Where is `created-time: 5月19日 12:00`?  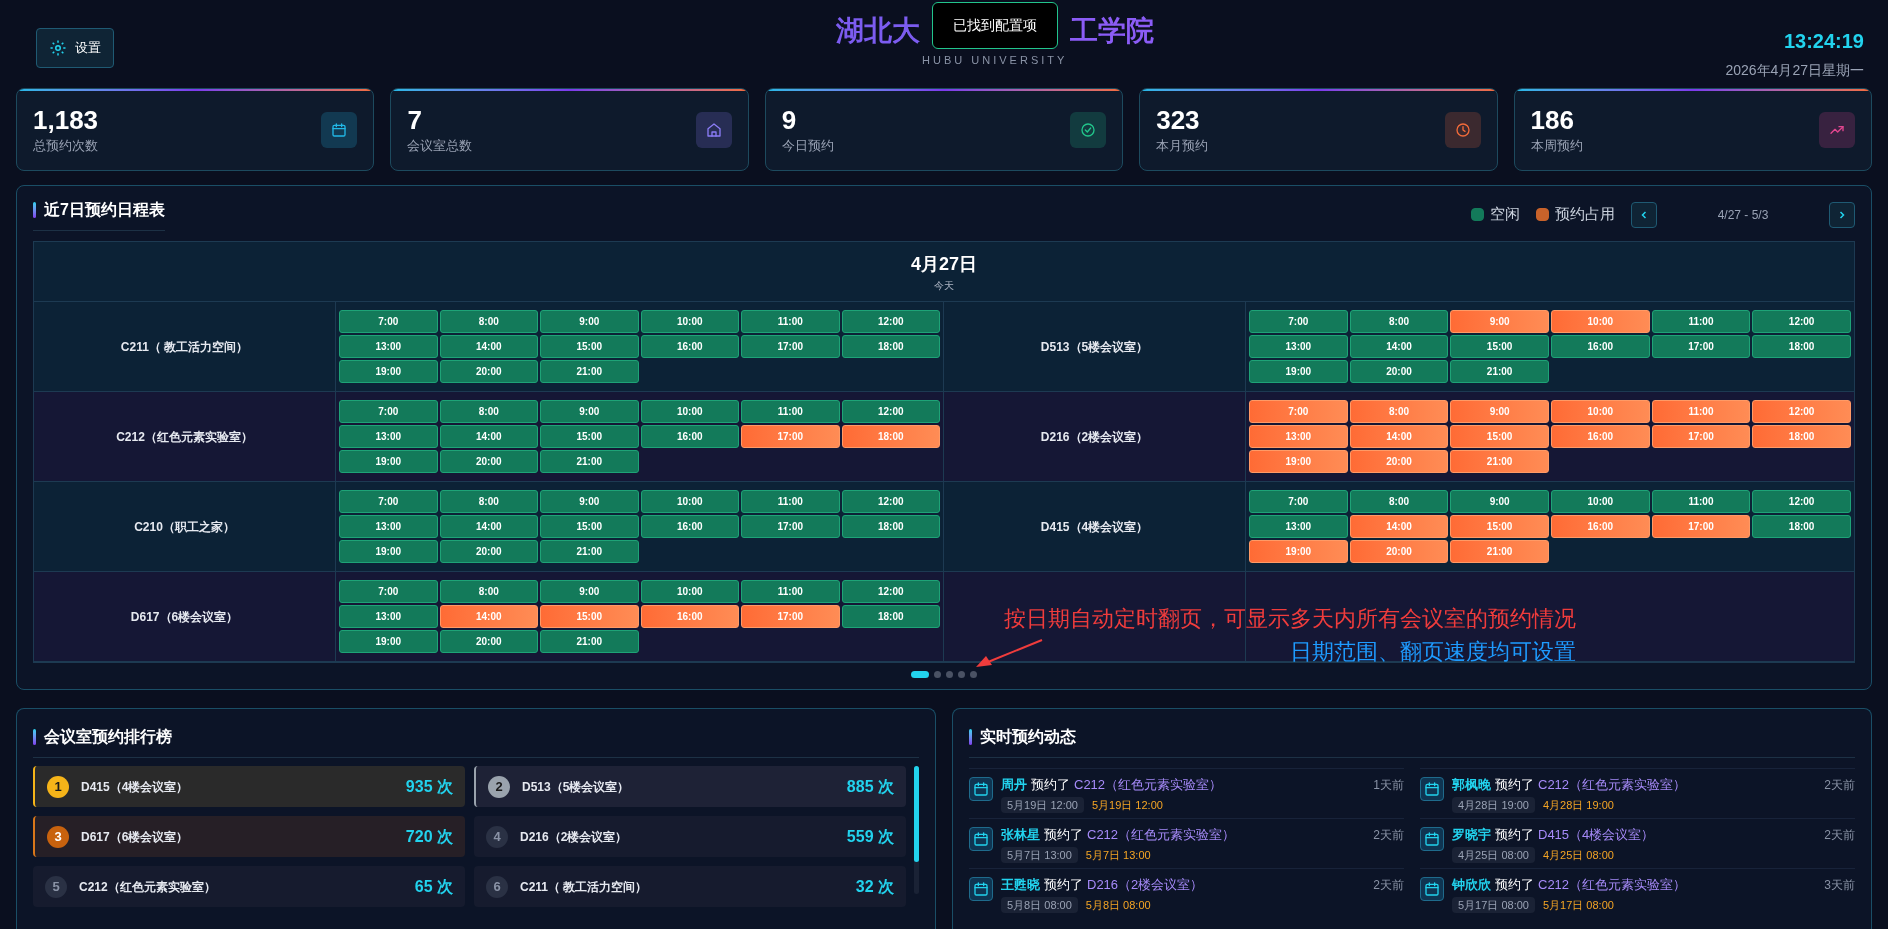 created-time: 5月19日 12:00 is located at coordinates (1042, 804).